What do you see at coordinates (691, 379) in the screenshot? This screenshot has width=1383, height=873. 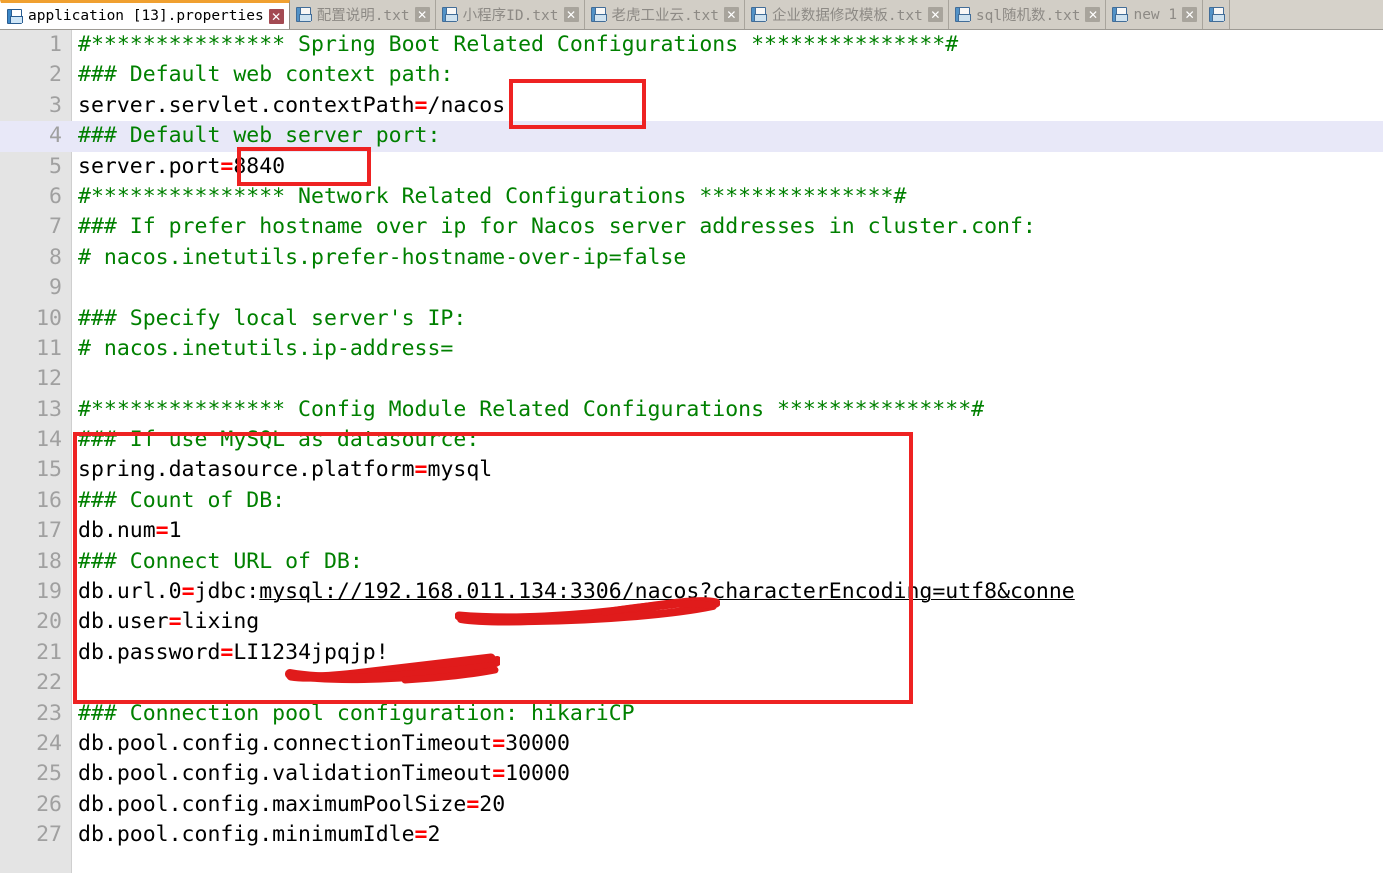 I see `code-line: 12` at bounding box center [691, 379].